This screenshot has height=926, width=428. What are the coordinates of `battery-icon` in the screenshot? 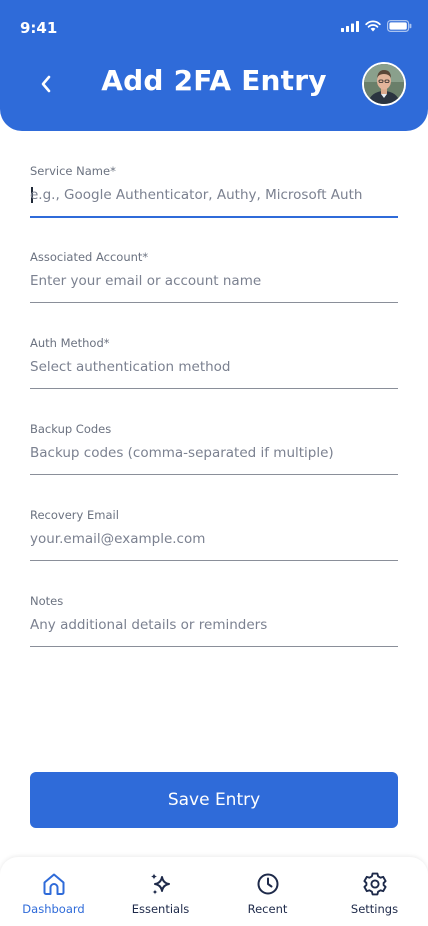 It's located at (399, 26).